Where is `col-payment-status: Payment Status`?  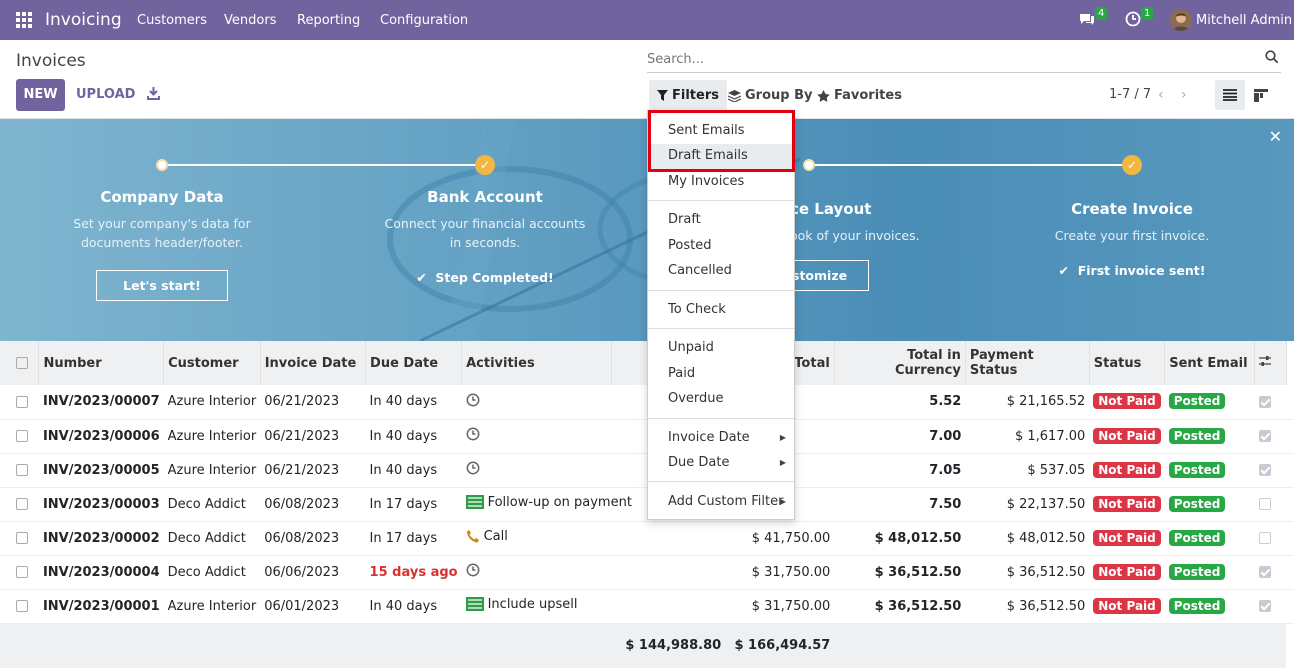 col-payment-status: Payment Status is located at coordinates (1027, 363).